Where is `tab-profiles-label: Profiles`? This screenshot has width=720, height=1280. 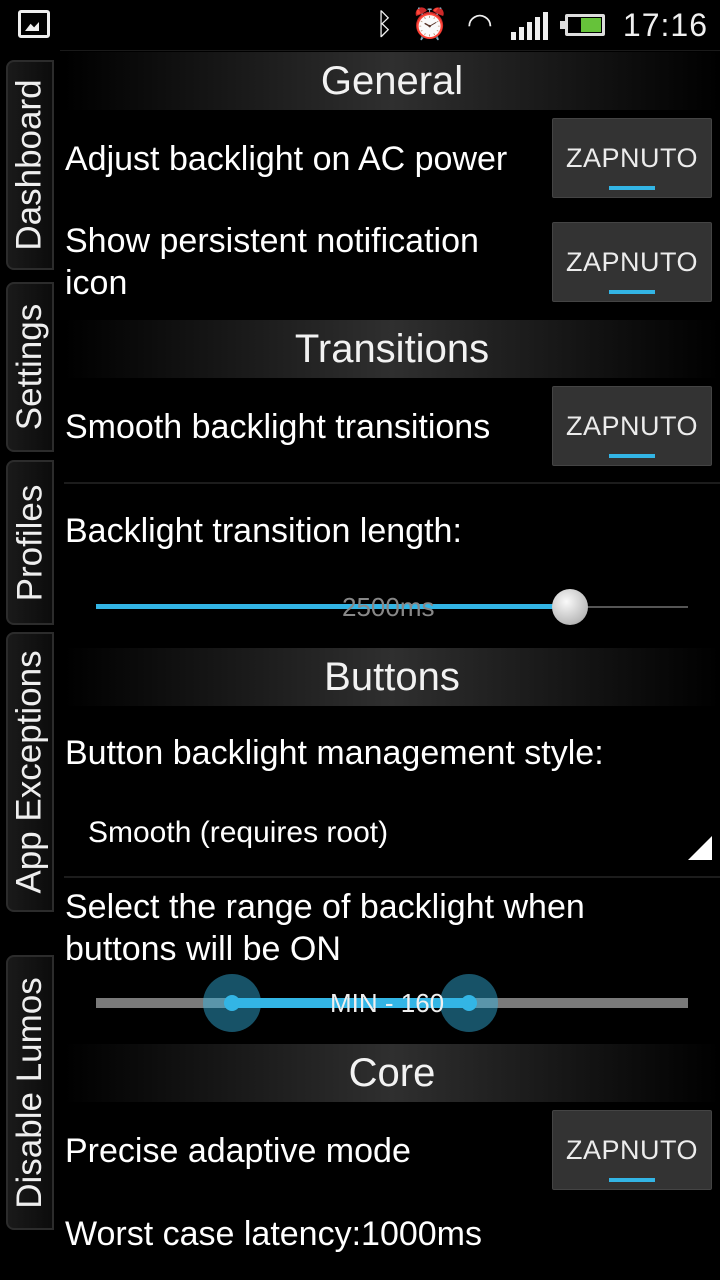
tab-profiles-label: Profiles is located at coordinates (29, 542).